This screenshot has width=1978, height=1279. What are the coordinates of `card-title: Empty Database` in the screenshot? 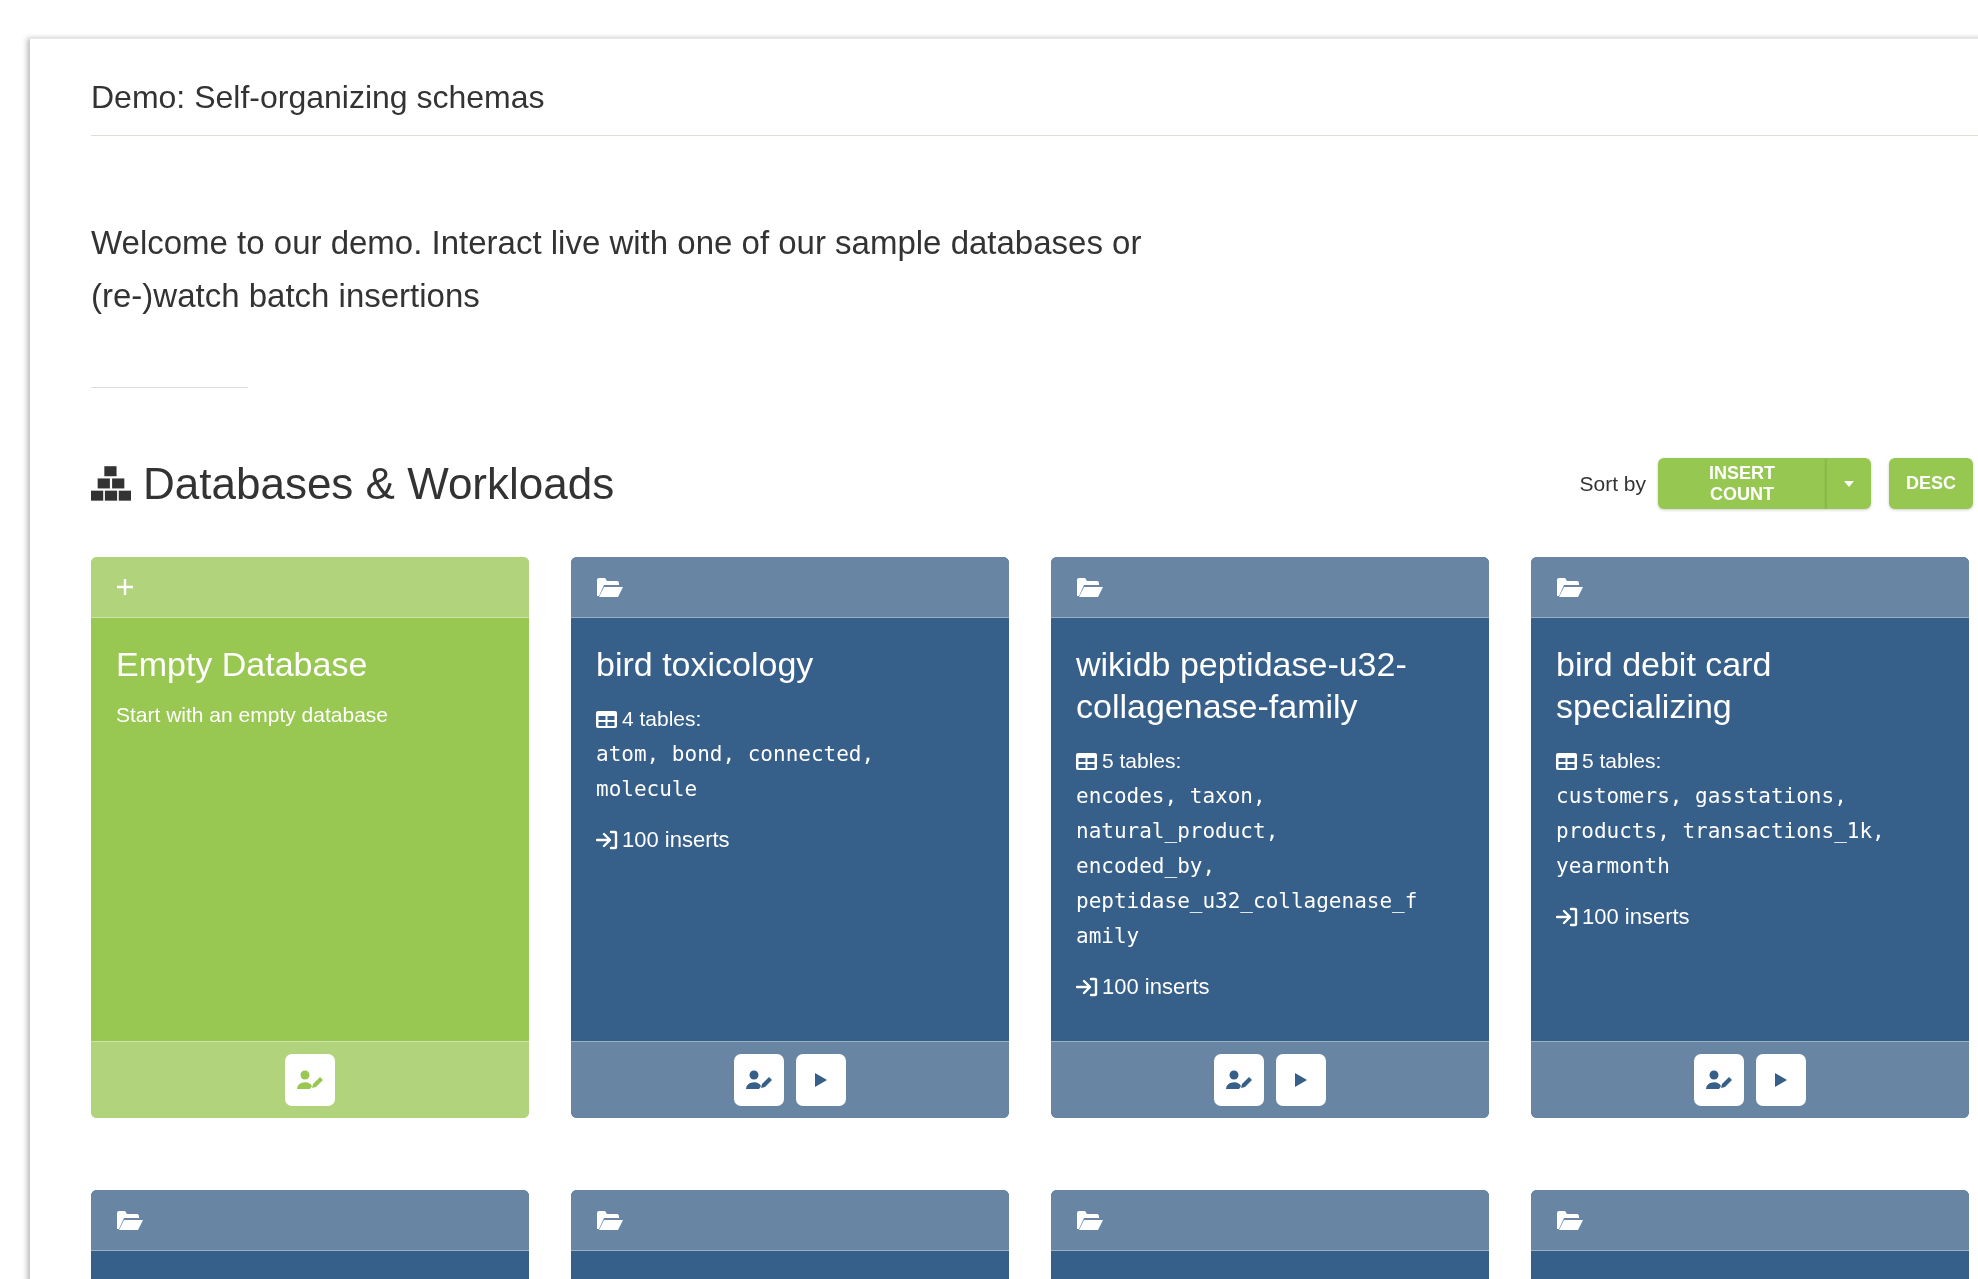 It's located at (242, 664).